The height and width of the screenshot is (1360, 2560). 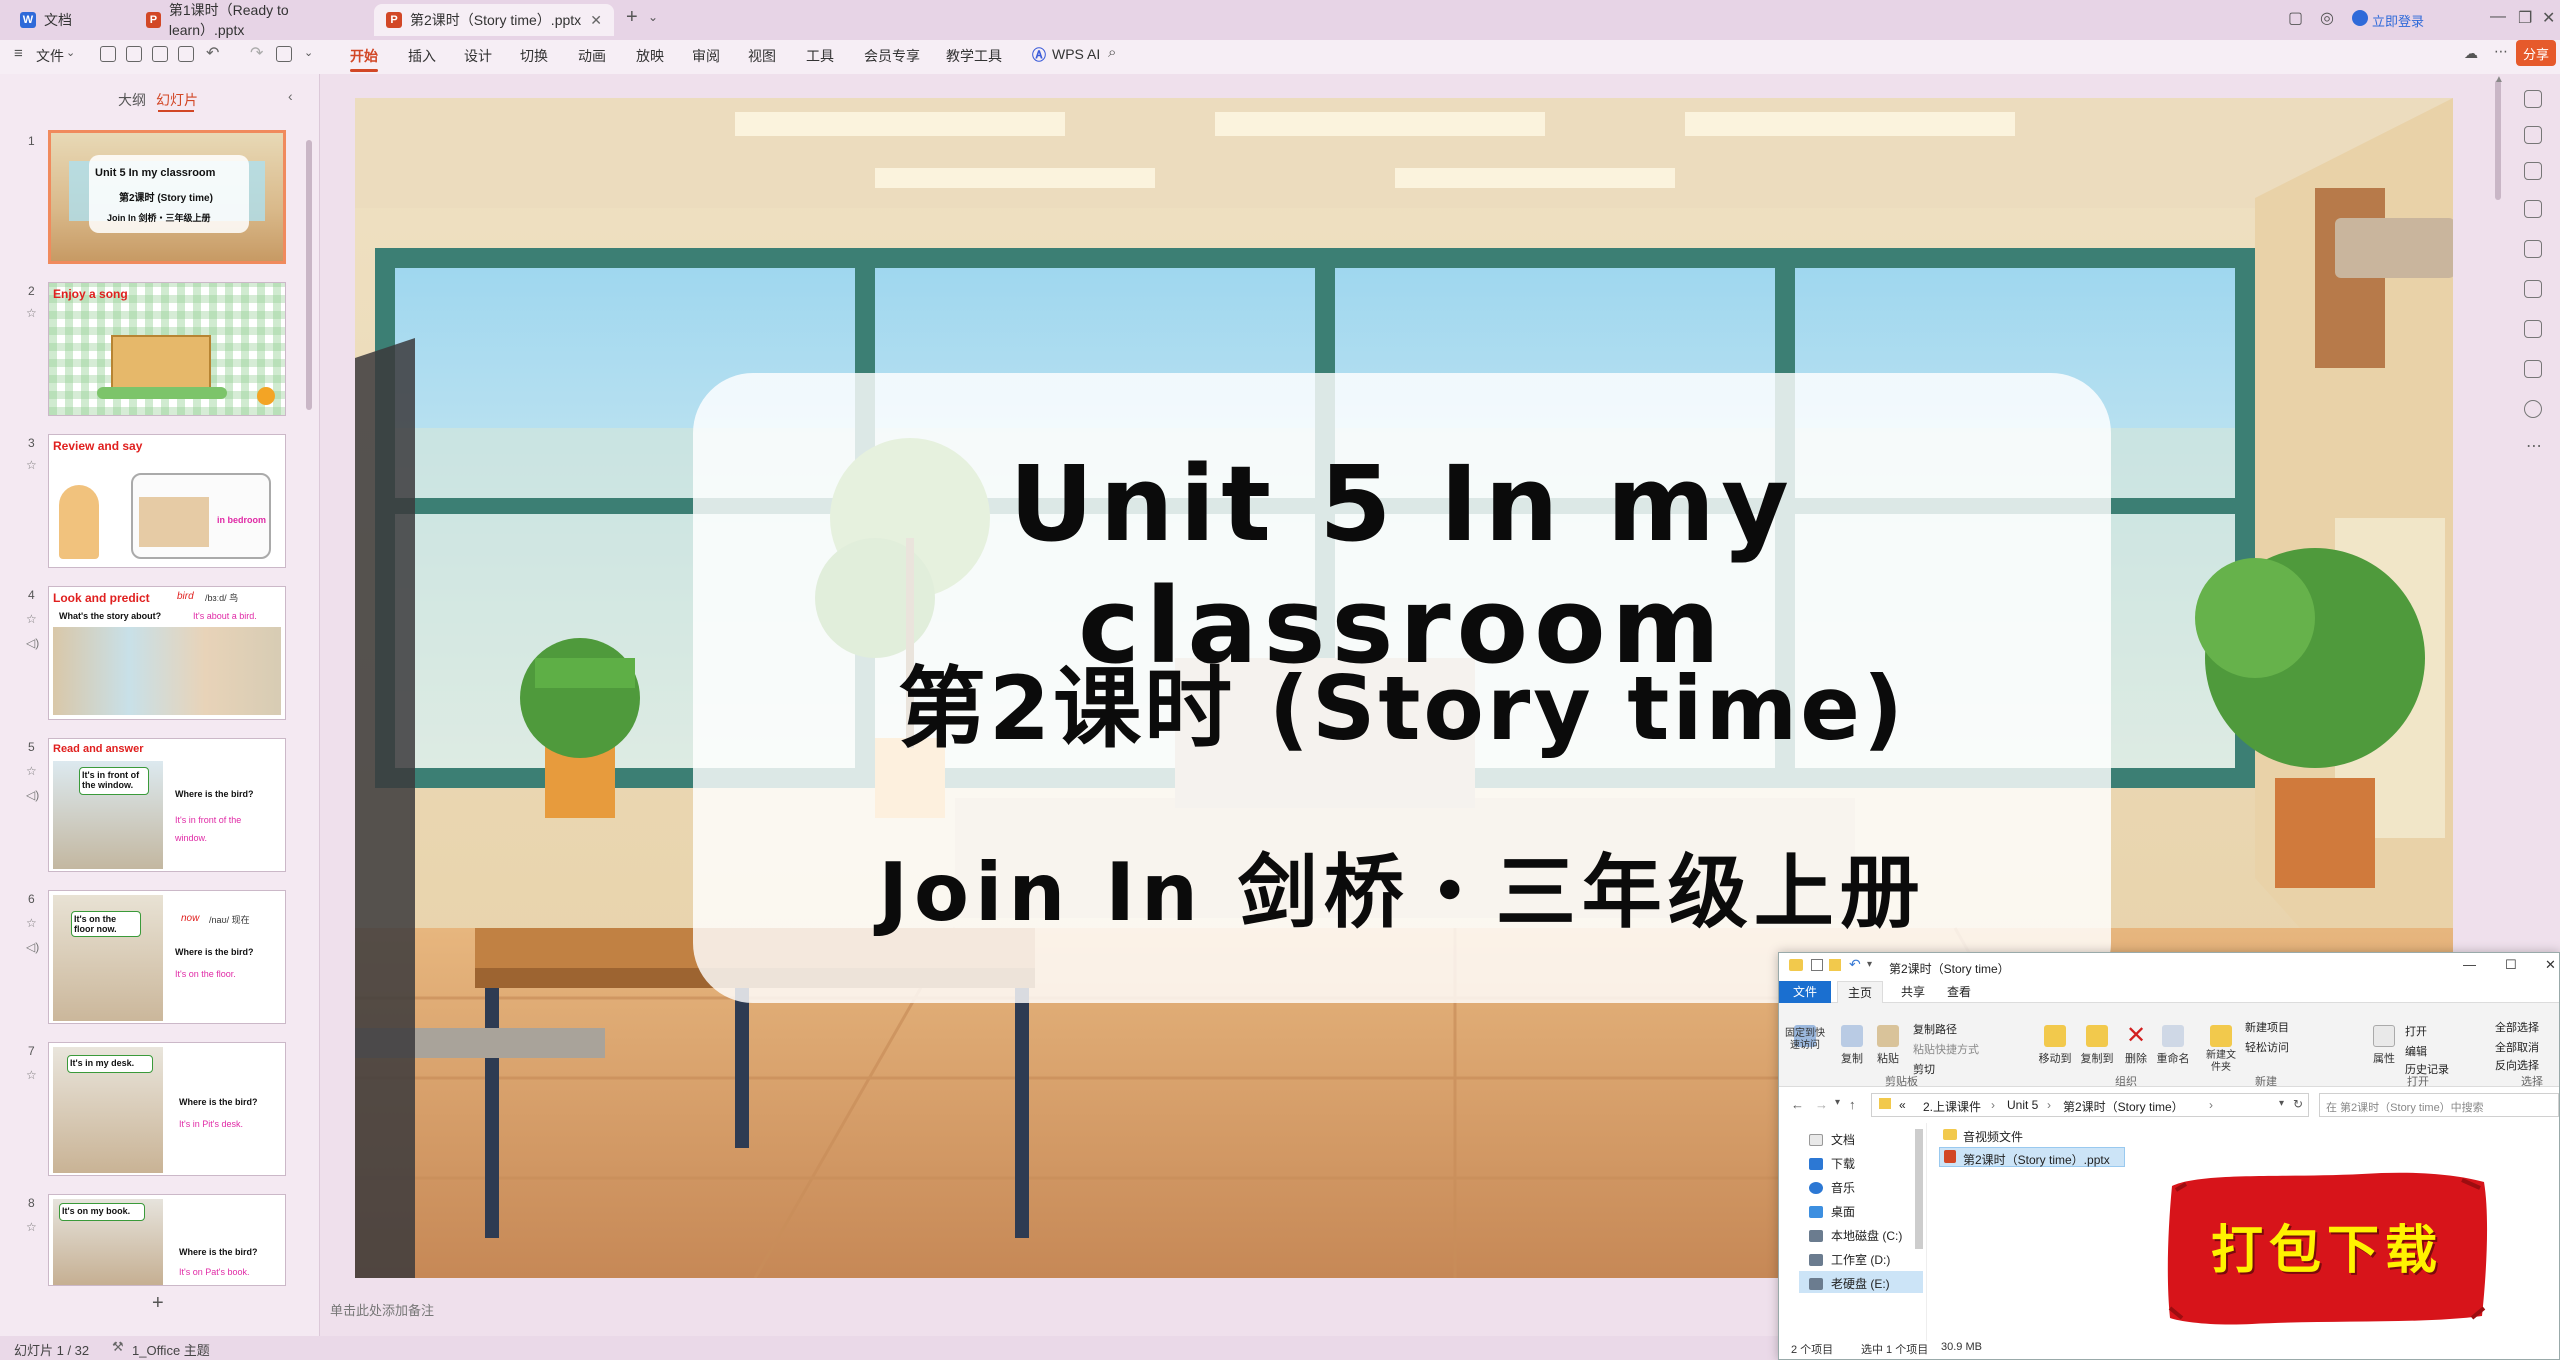 What do you see at coordinates (2517, 1027) in the screenshot?
I see `select-all-button: 全部选择` at bounding box center [2517, 1027].